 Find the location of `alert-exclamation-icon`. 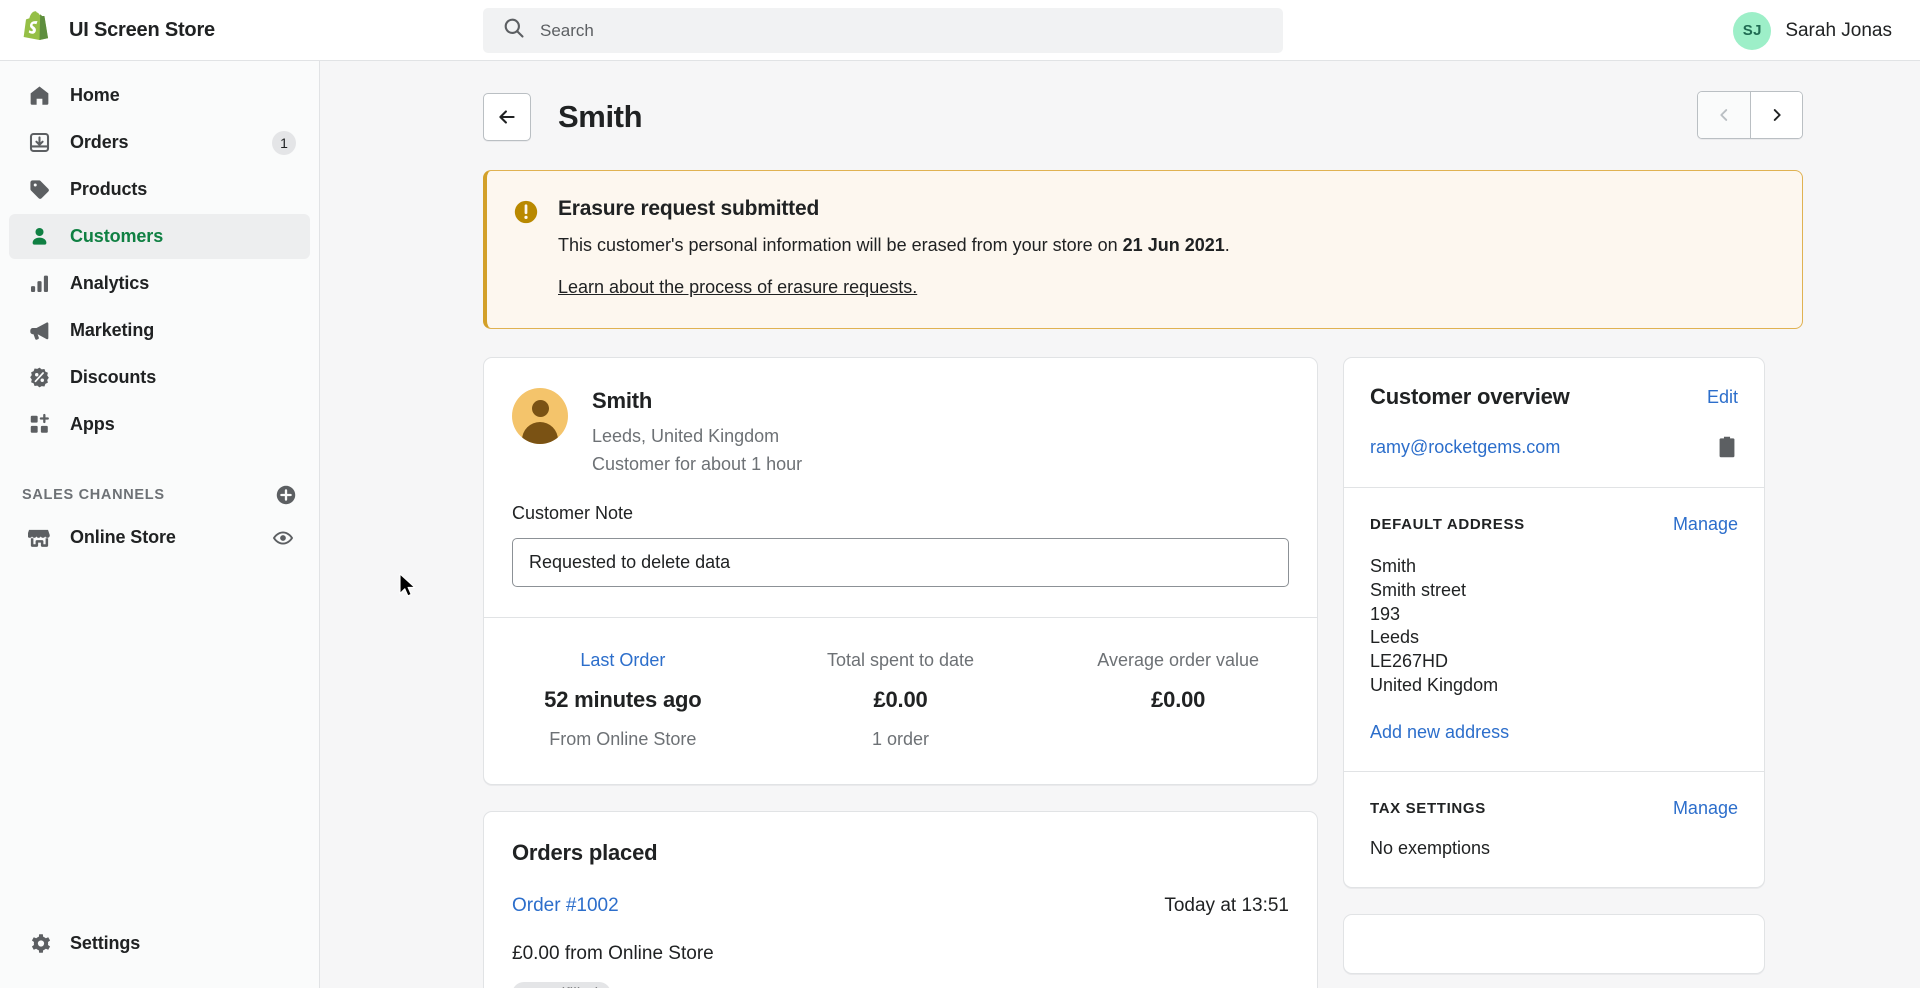

alert-exclamation-icon is located at coordinates (526, 212).